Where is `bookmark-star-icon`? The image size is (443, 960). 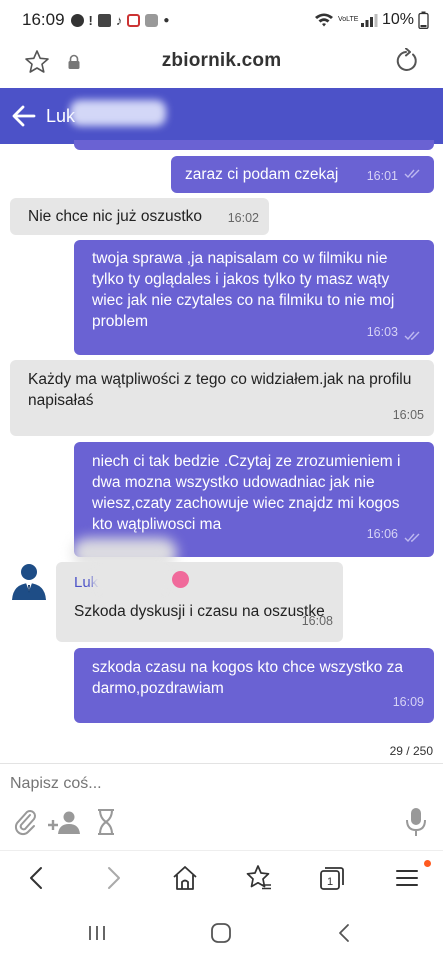
bookmark-star-icon is located at coordinates (37, 62).